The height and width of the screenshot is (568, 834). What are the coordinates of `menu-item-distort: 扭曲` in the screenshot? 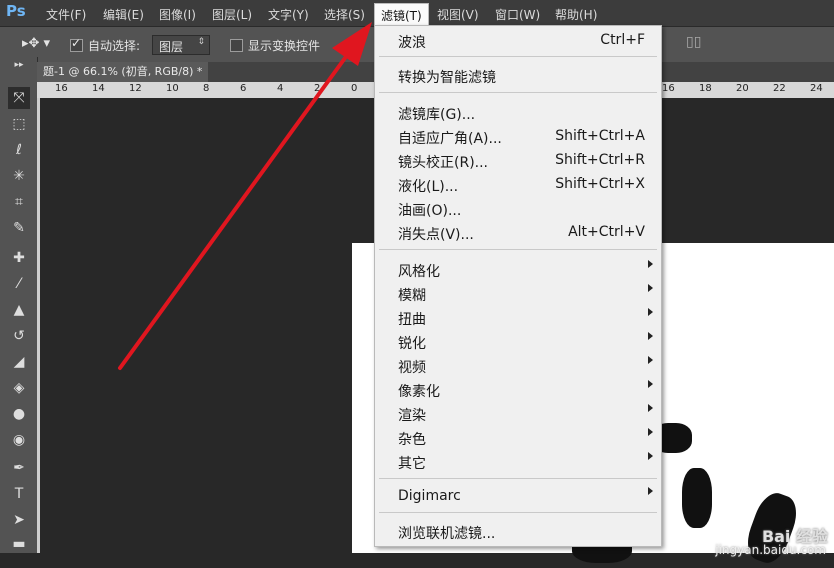 It's located at (412, 319).